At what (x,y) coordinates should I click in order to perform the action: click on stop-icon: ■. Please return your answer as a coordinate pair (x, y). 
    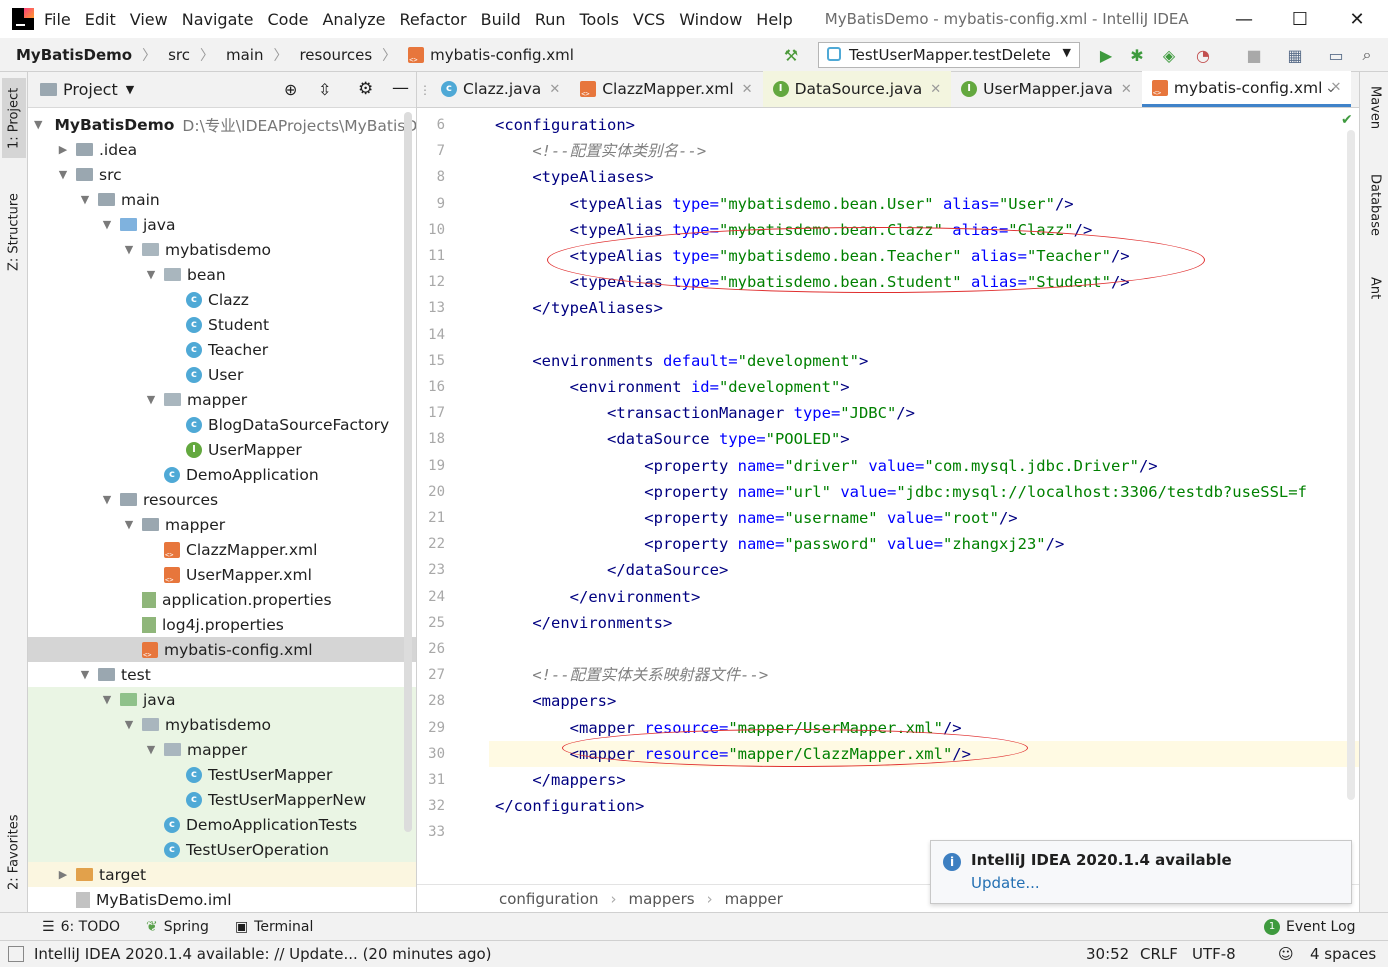
    Looking at the image, I should click on (1254, 55).